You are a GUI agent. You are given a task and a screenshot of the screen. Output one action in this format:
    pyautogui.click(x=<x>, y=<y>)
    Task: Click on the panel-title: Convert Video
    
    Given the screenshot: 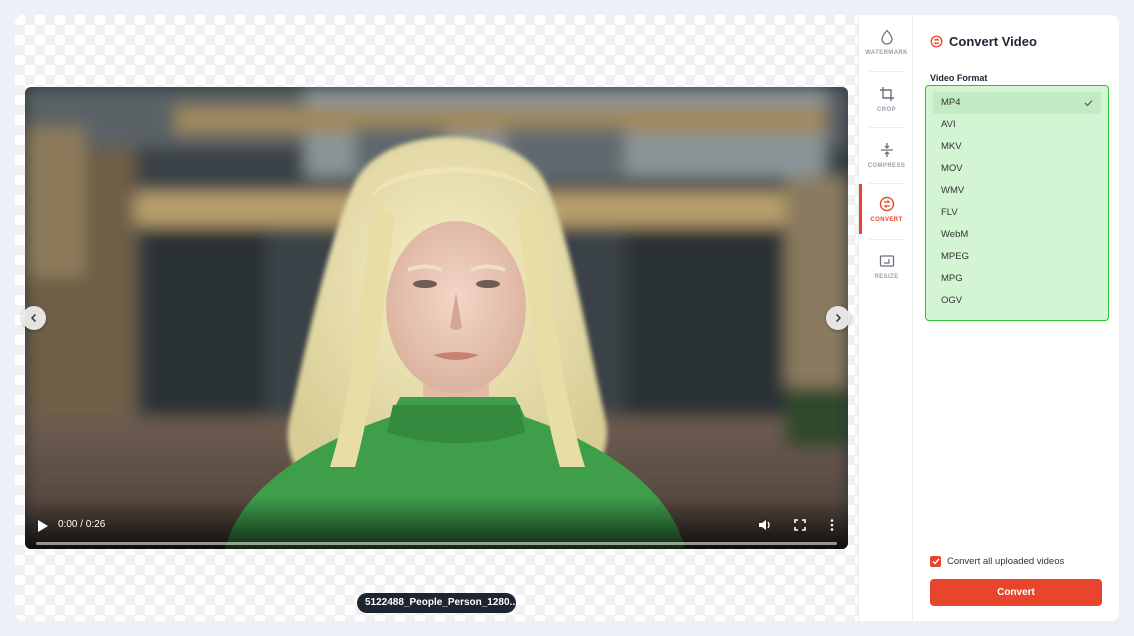 What is the action you would take?
    pyautogui.click(x=983, y=41)
    